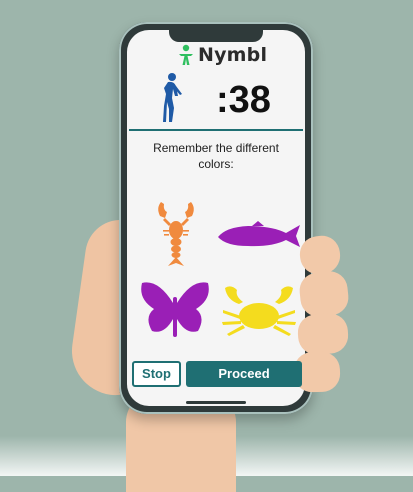  I want to click on standing-figure-icon, so click(172, 97).